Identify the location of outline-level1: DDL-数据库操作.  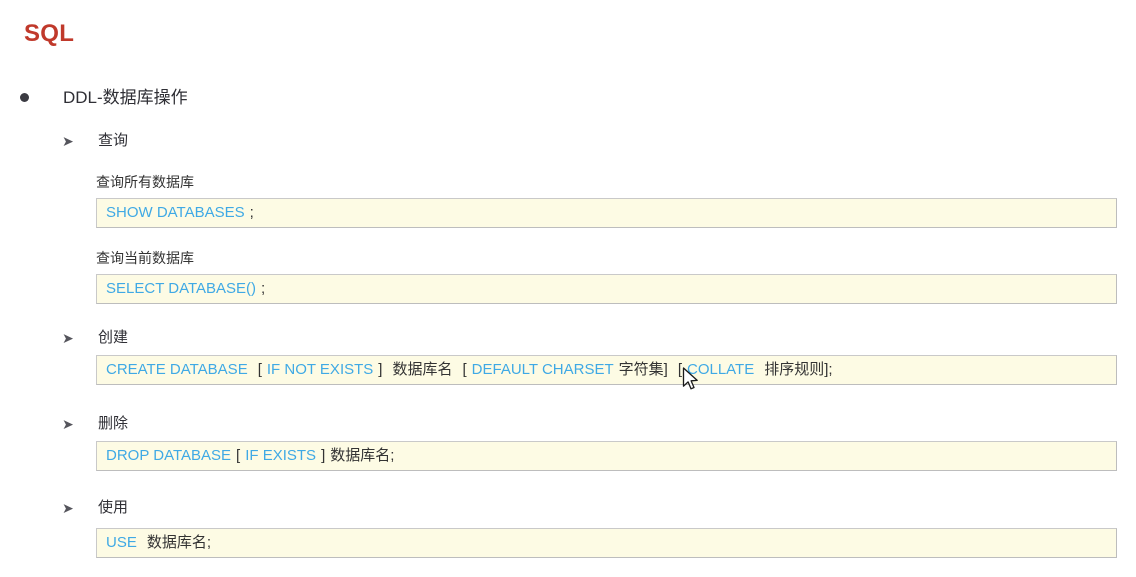
(568, 98).